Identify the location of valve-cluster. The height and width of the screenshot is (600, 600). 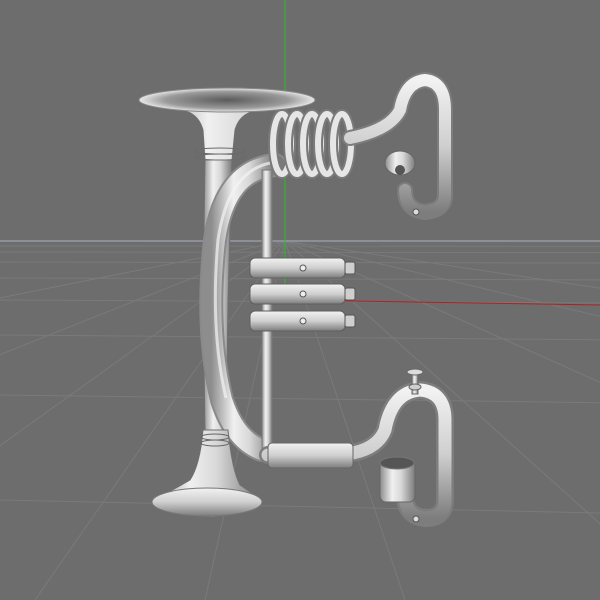
(302, 294).